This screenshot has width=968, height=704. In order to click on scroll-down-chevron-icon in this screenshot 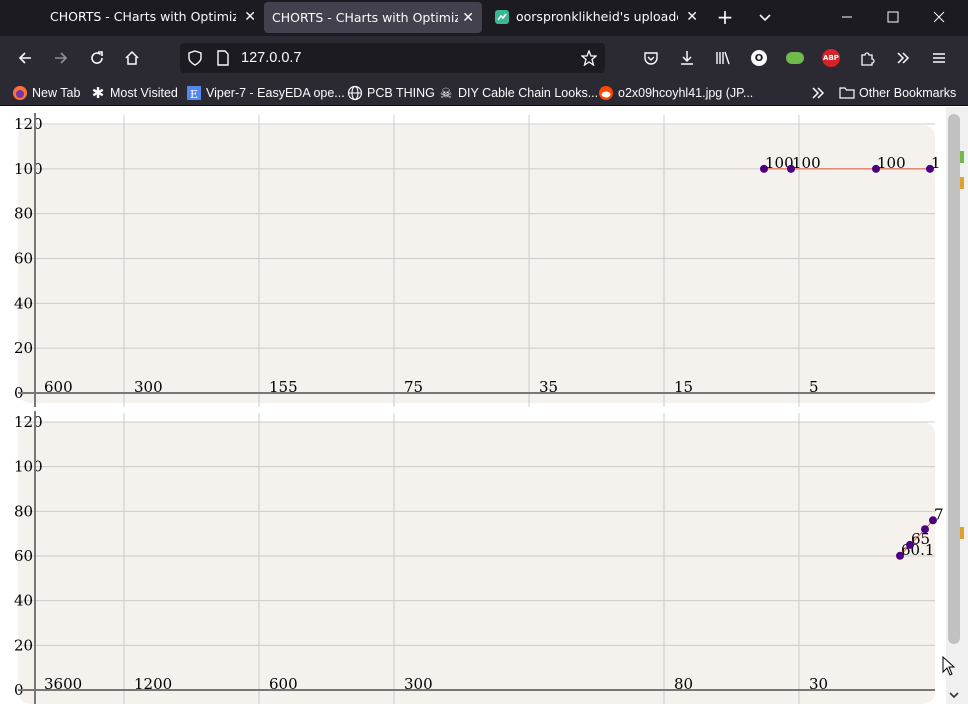, I will do `click(954, 695)`.